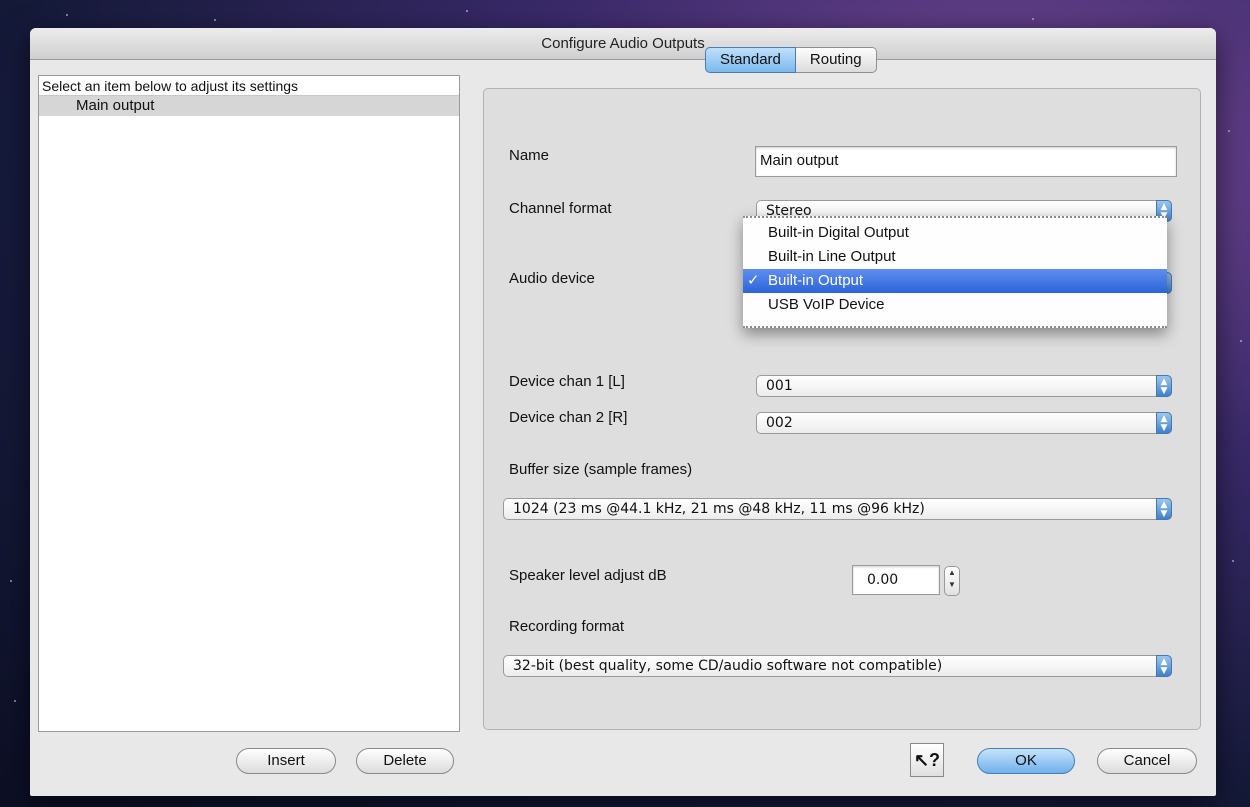 This screenshot has width=1250, height=807. I want to click on device-chan1-select: 001 ▲ ▼, so click(964, 386).